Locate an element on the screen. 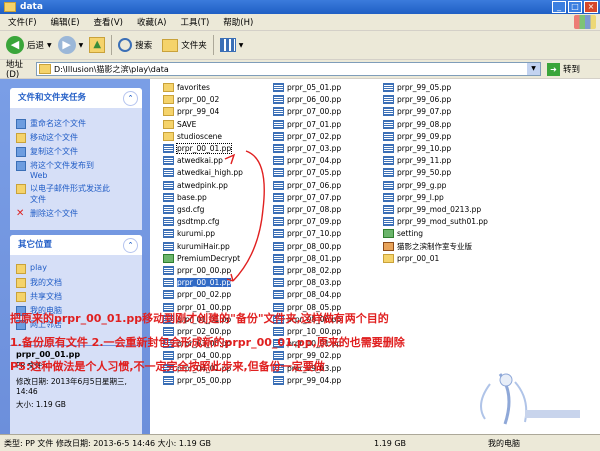 The image size is (600, 451). file-item: prpr_07_04.pp is located at coordinates (307, 160).